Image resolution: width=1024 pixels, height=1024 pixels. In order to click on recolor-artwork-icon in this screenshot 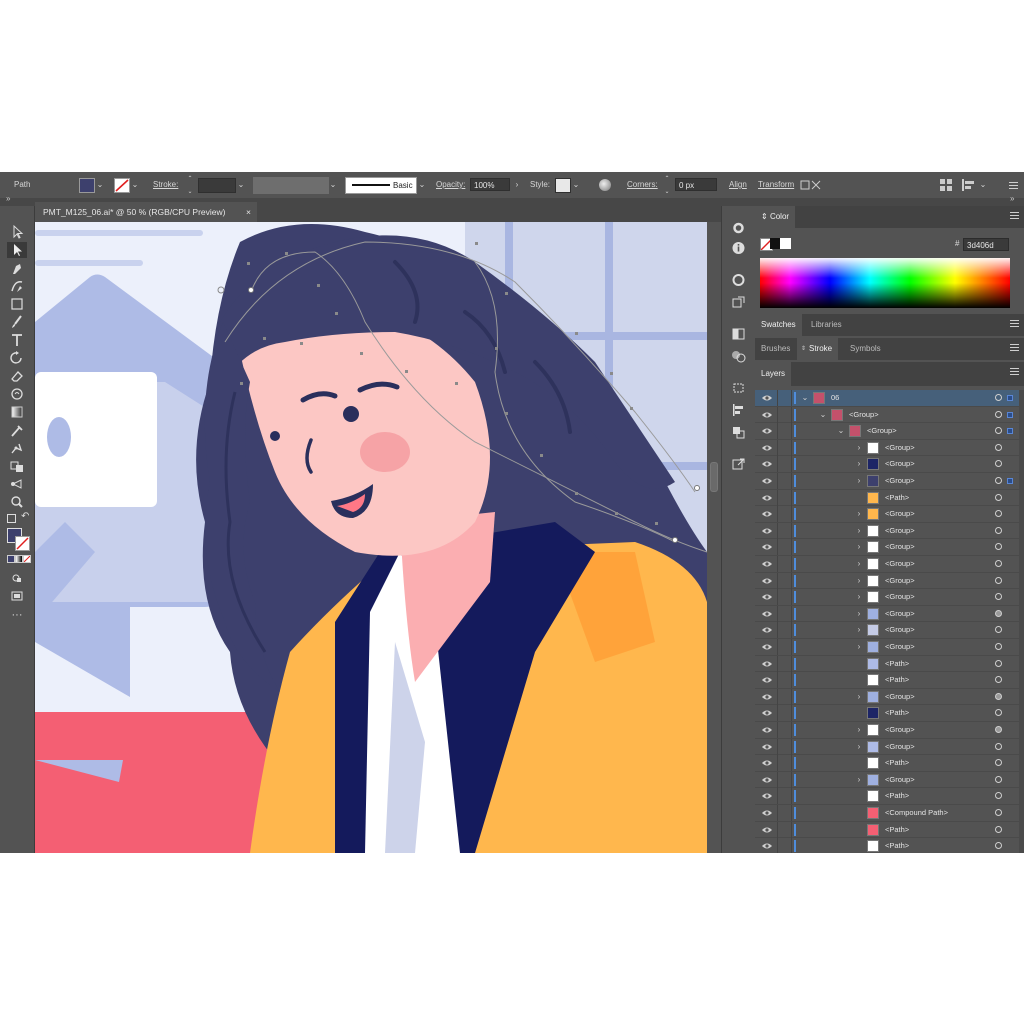, I will do `click(605, 185)`.